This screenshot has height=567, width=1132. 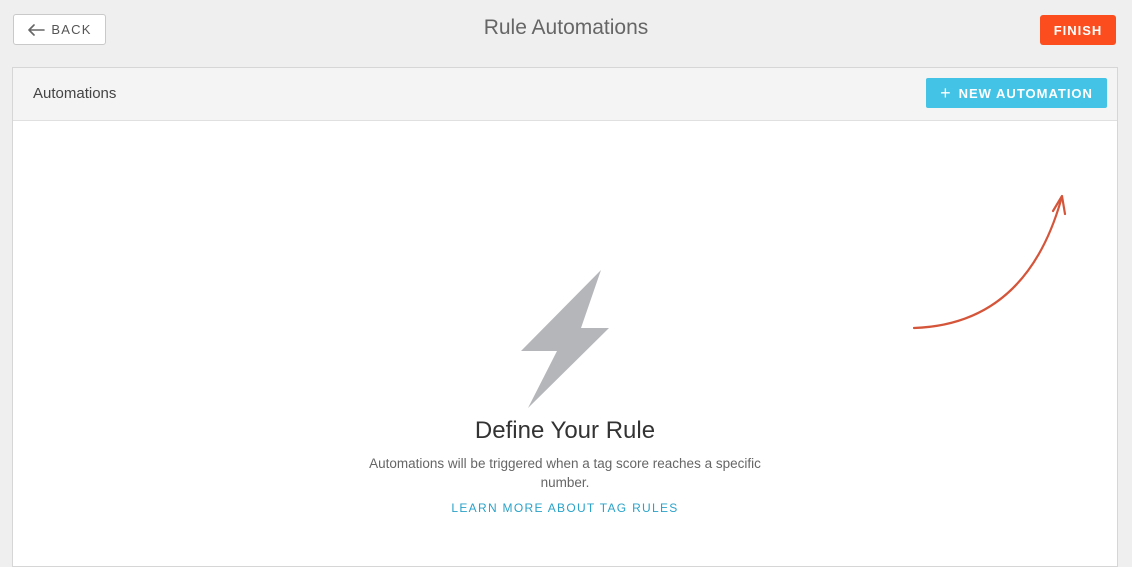 I want to click on pointer-arrow-icon, so click(x=990, y=262).